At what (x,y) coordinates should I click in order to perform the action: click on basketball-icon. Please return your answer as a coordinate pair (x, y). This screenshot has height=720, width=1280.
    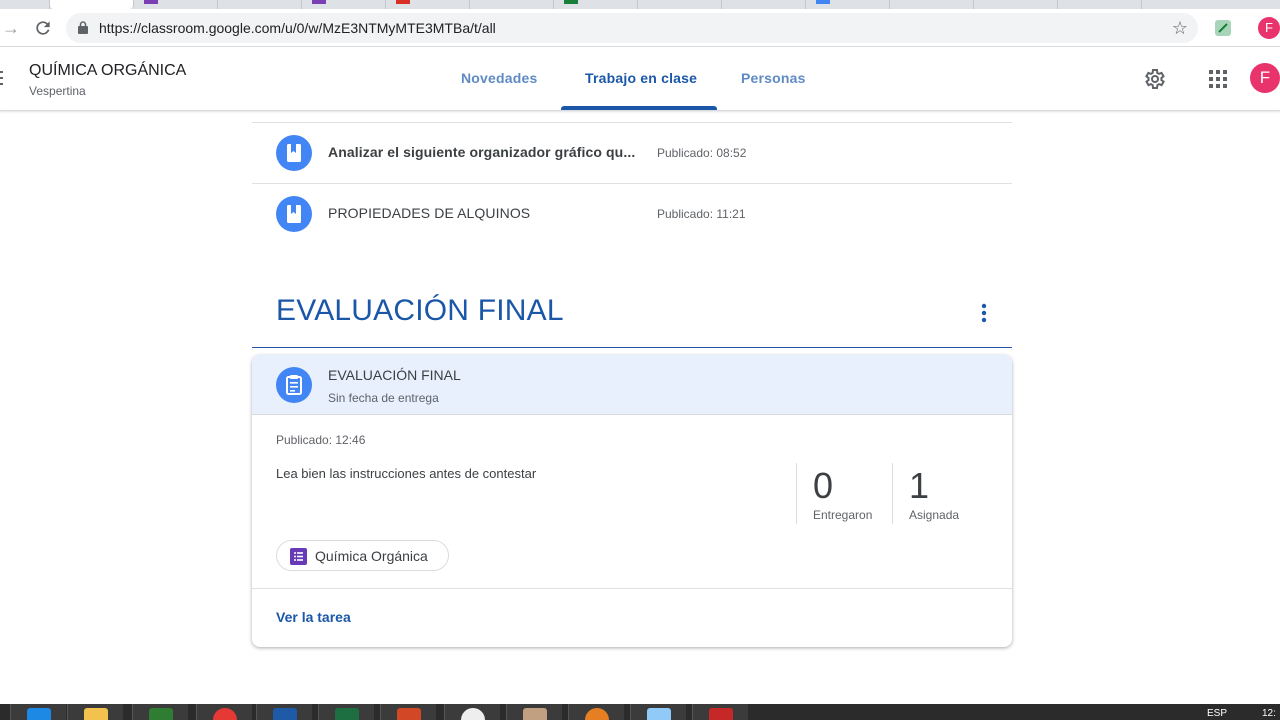
    Looking at the image, I should click on (597, 714).